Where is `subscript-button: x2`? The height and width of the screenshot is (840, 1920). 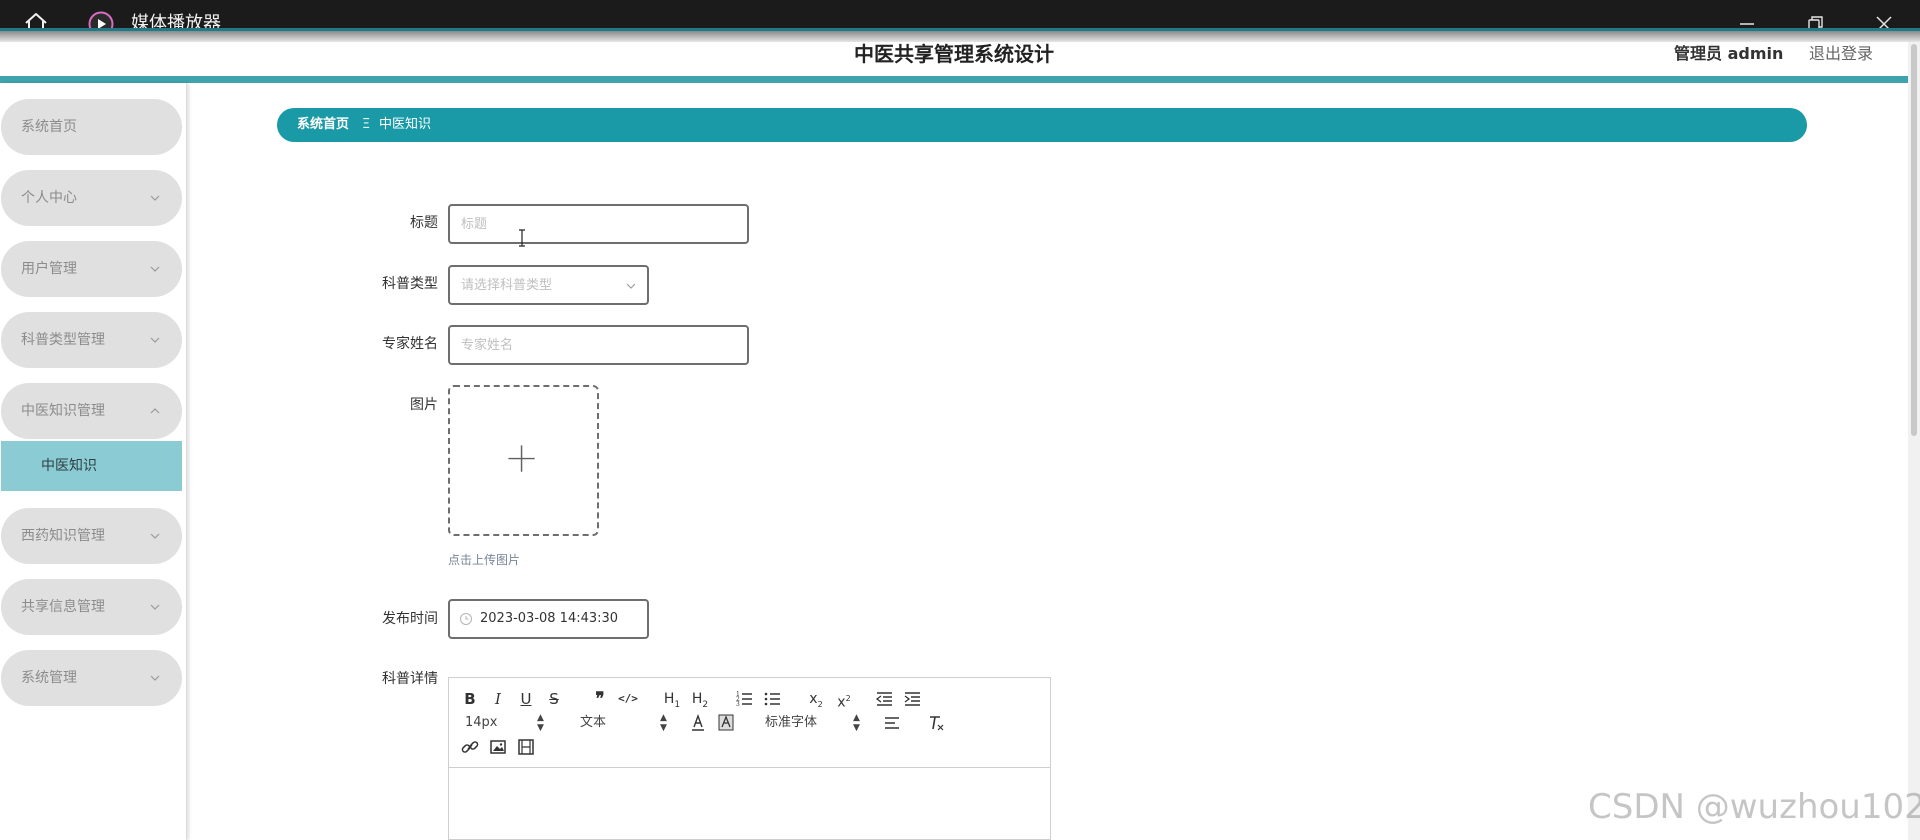 subscript-button: x2 is located at coordinates (816, 699).